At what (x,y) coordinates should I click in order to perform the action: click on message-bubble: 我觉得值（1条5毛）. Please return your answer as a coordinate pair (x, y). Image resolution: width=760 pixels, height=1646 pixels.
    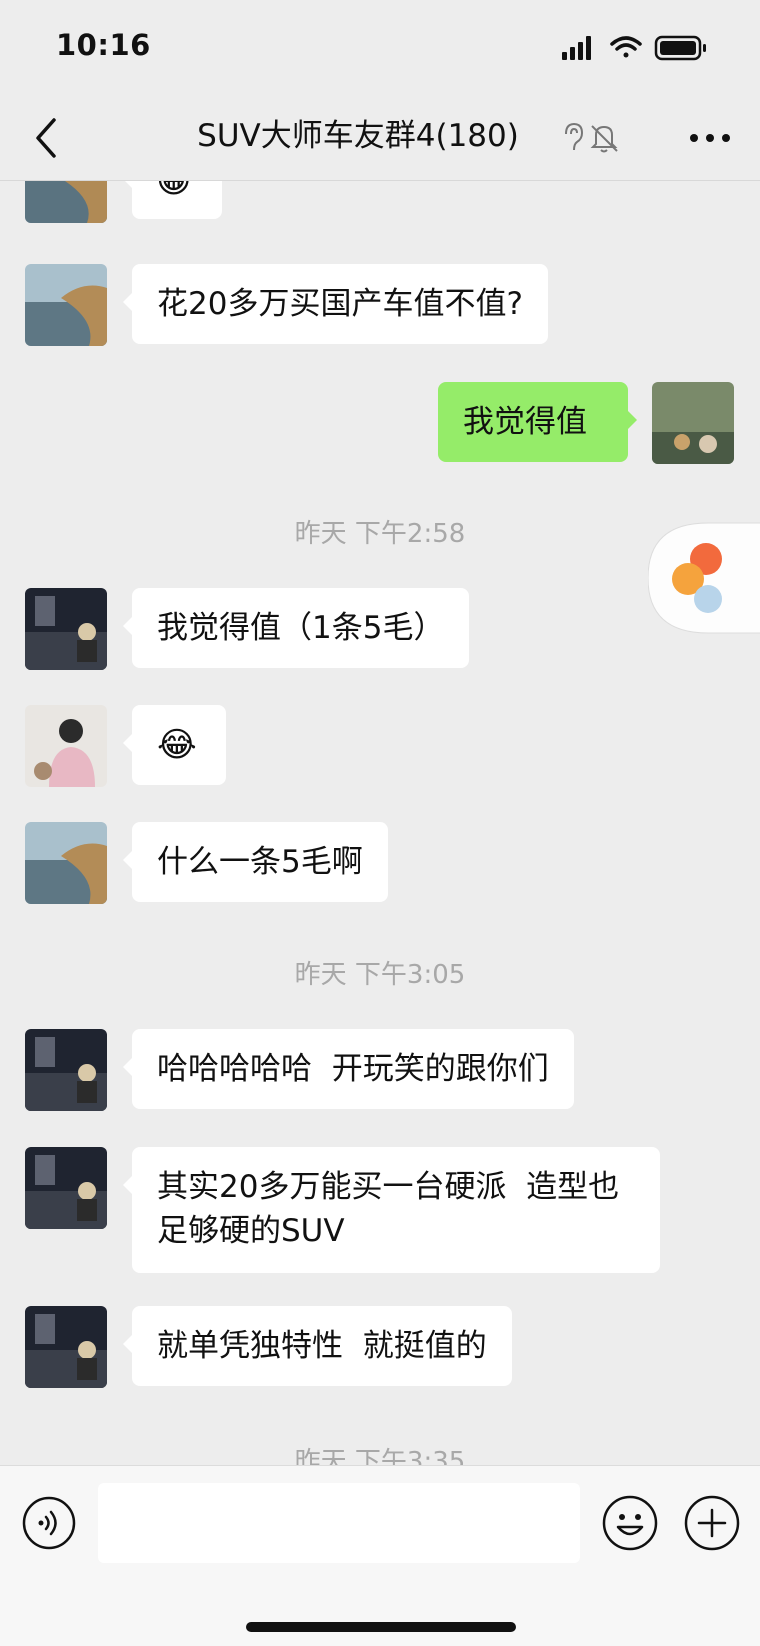
    Looking at the image, I should click on (296, 628).